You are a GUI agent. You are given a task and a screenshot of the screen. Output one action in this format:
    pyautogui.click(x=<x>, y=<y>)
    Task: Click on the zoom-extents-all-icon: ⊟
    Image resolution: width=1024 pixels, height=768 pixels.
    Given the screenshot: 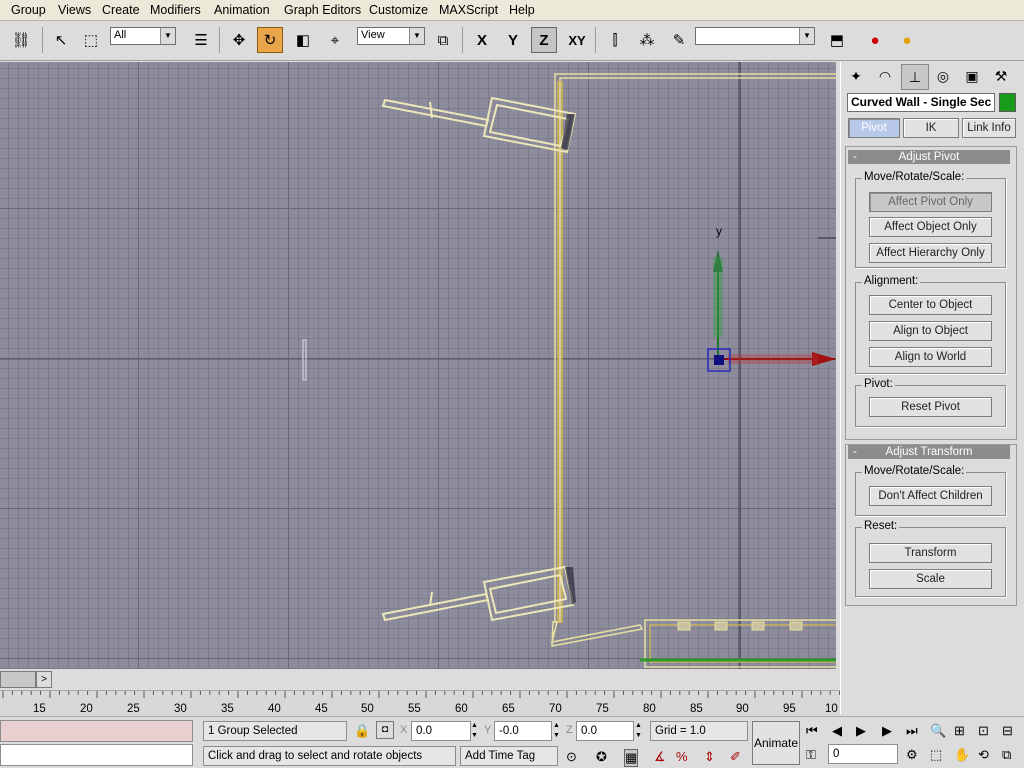 What is the action you would take?
    pyautogui.click(x=1007, y=731)
    